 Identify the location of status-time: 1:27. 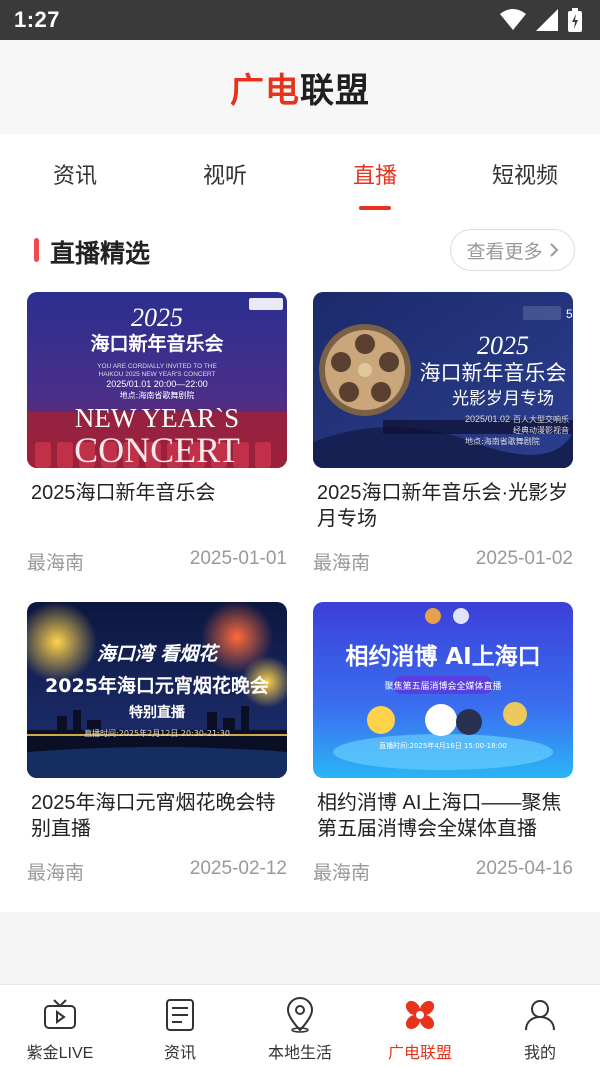
(37, 19).